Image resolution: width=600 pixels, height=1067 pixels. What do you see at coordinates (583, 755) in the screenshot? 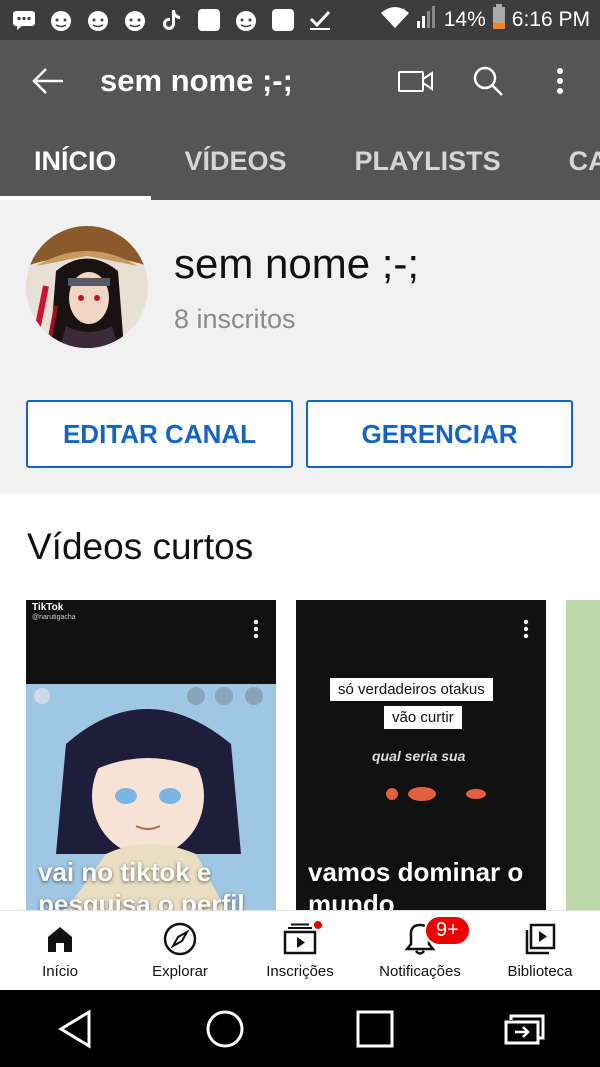
I see `short-card-partial` at bounding box center [583, 755].